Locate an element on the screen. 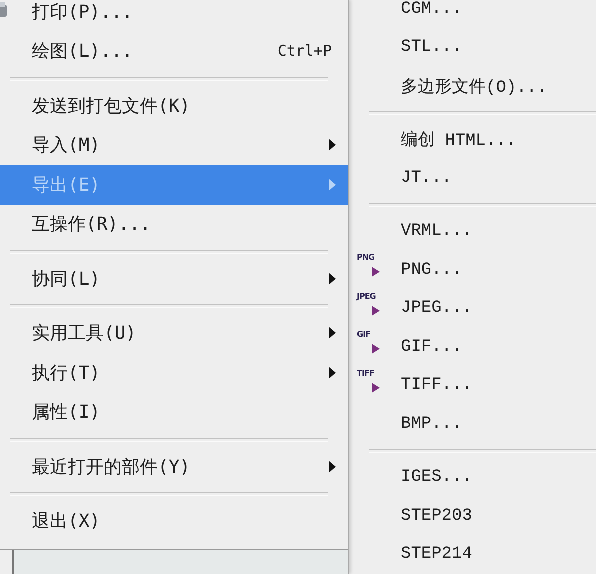 The image size is (596, 574). menu-item-label: 导出(E) is located at coordinates (66, 185).